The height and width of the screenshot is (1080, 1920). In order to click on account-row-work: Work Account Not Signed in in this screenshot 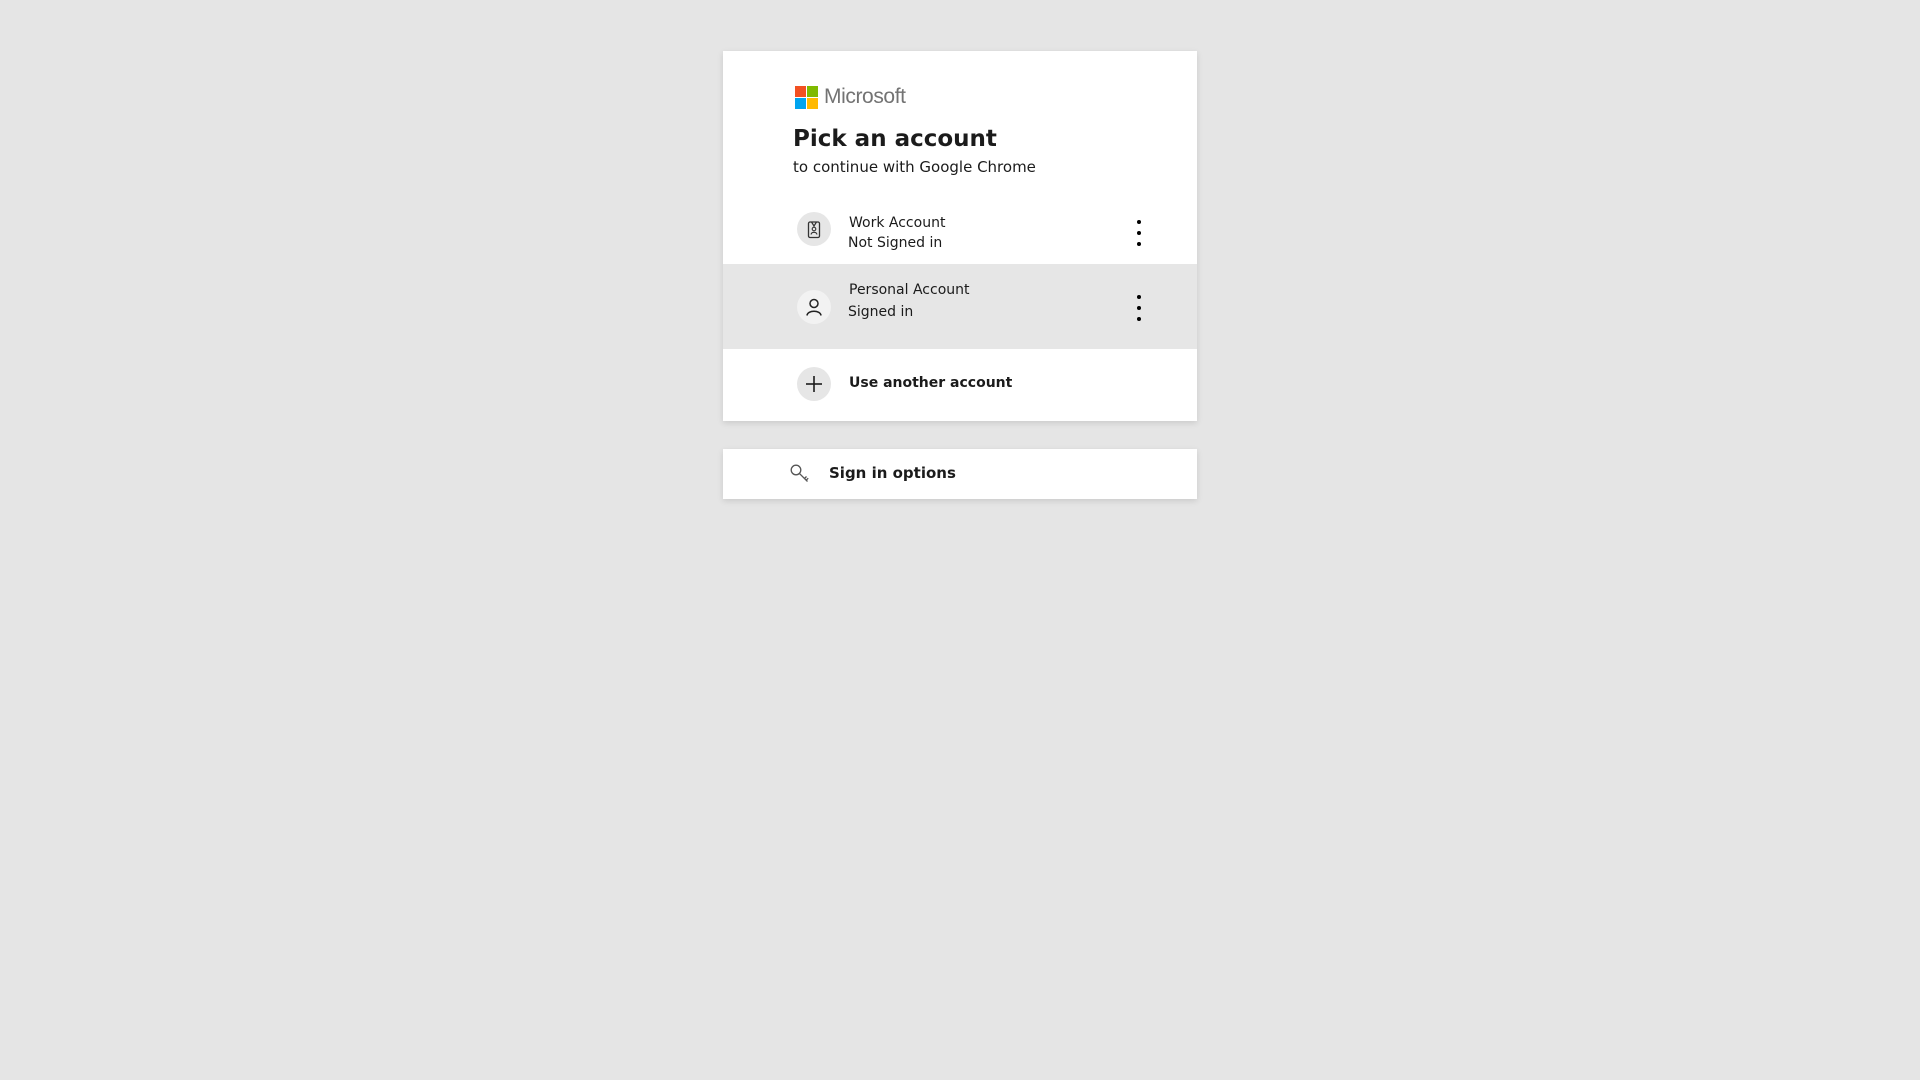, I will do `click(960, 231)`.